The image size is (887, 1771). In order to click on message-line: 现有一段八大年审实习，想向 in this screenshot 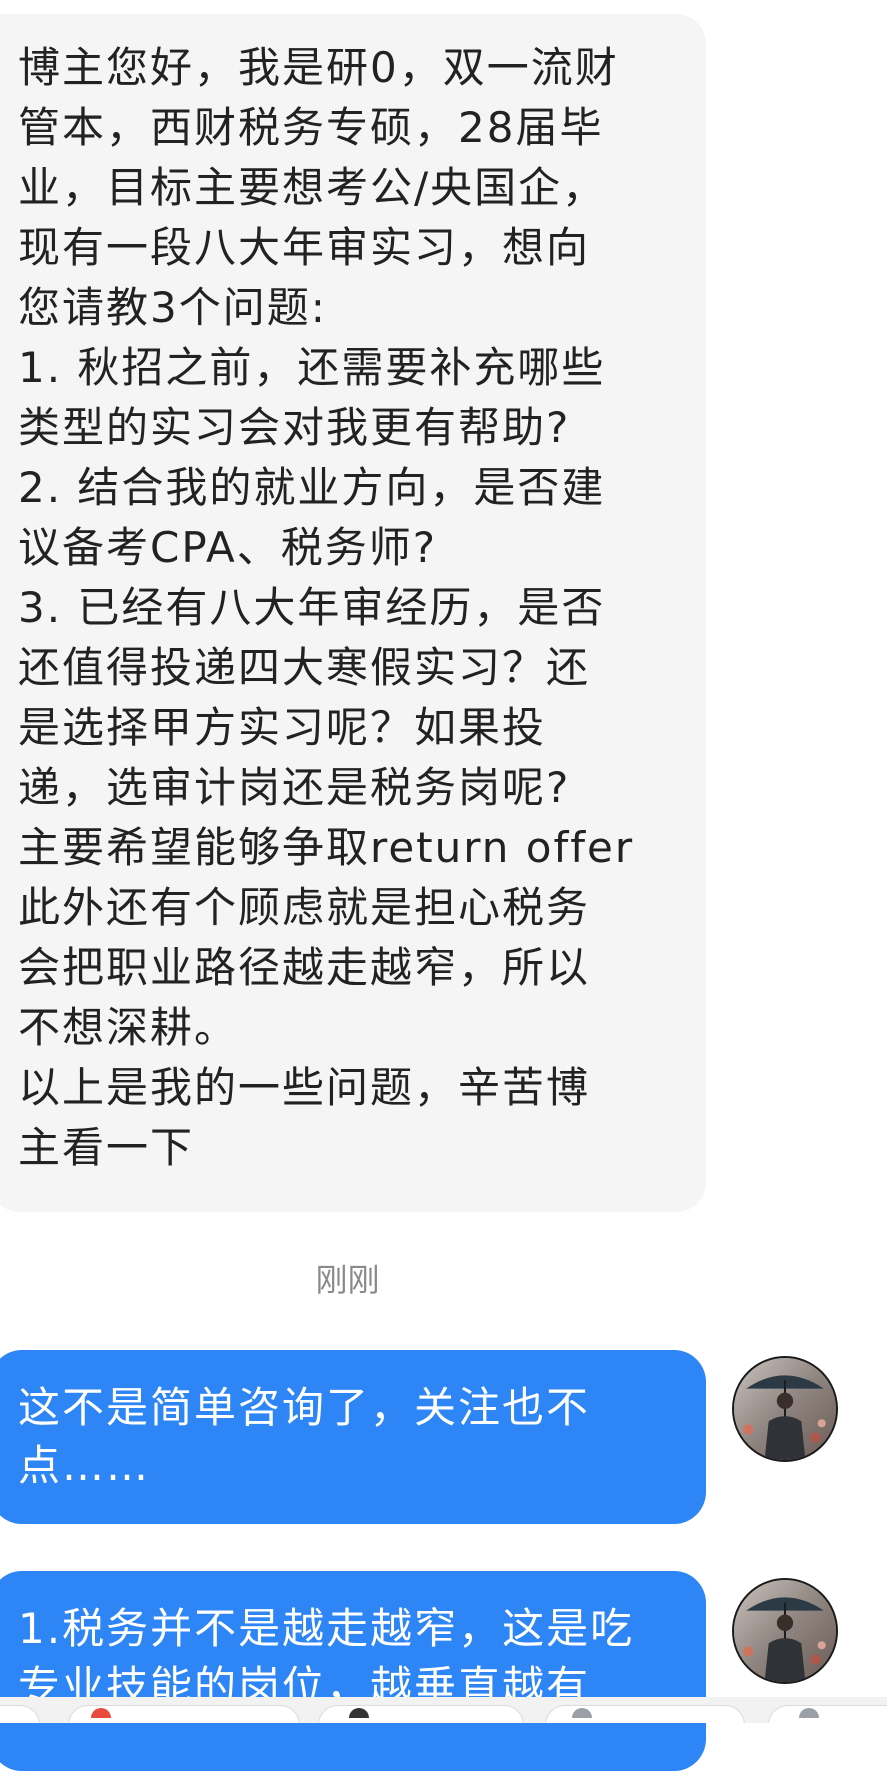, I will do `click(304, 247)`.